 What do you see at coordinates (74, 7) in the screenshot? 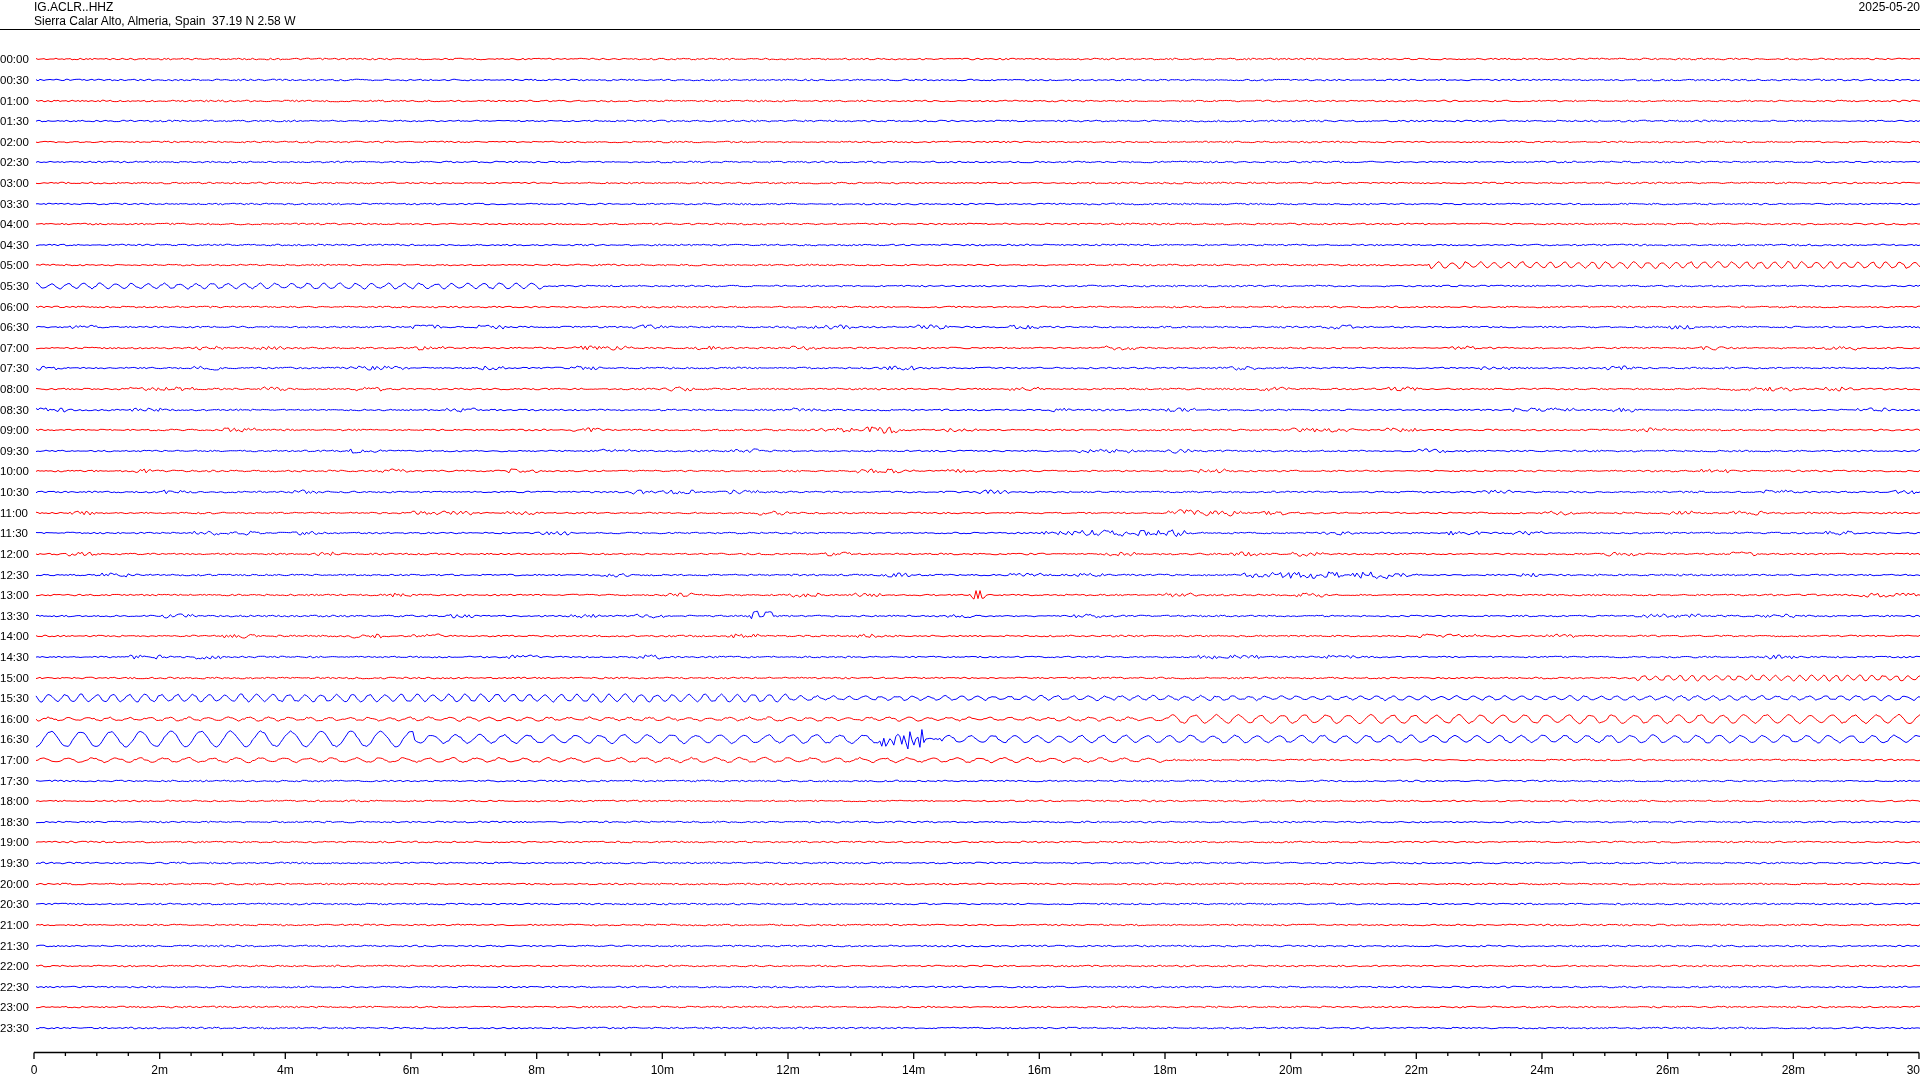
I see `station-code: IG.ACLR..HHZ` at bounding box center [74, 7].